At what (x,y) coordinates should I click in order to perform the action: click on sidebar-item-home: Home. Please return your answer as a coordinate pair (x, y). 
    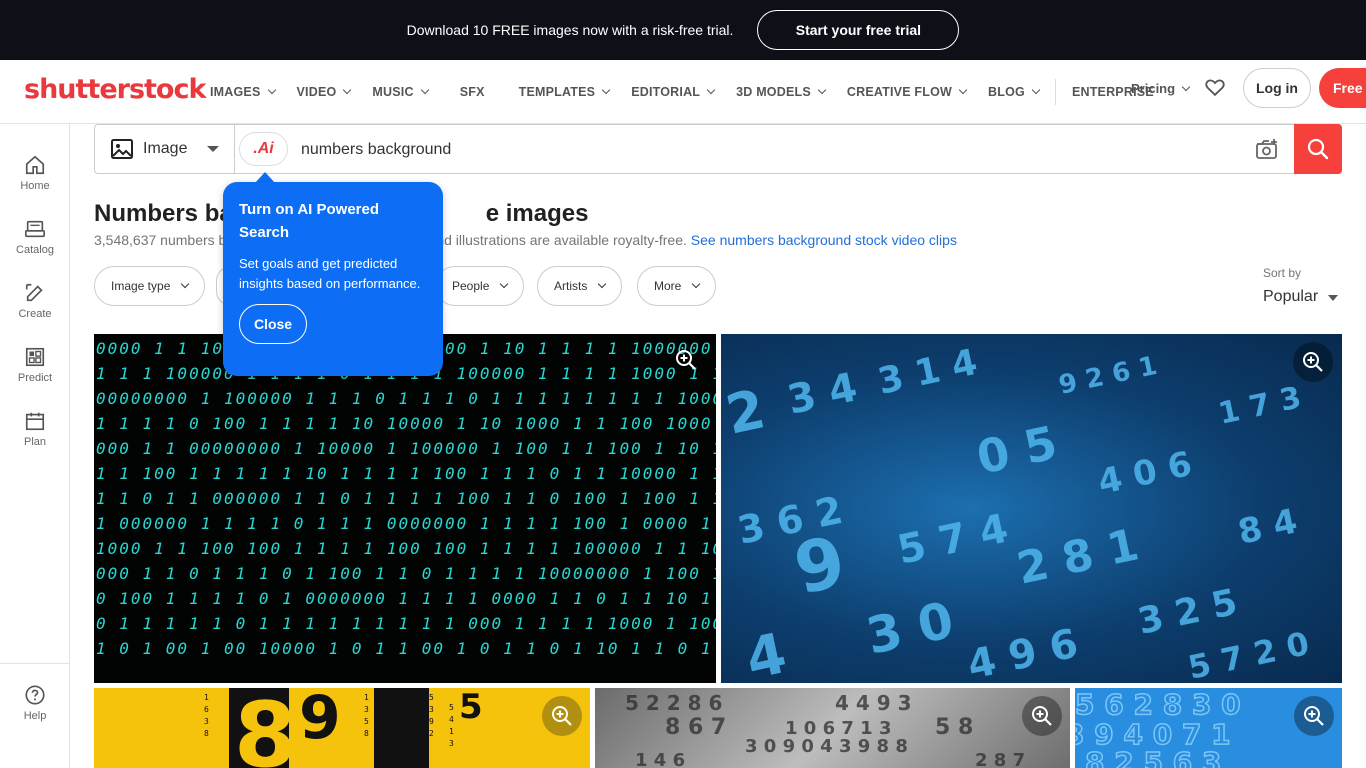
    Looking at the image, I should click on (35, 173).